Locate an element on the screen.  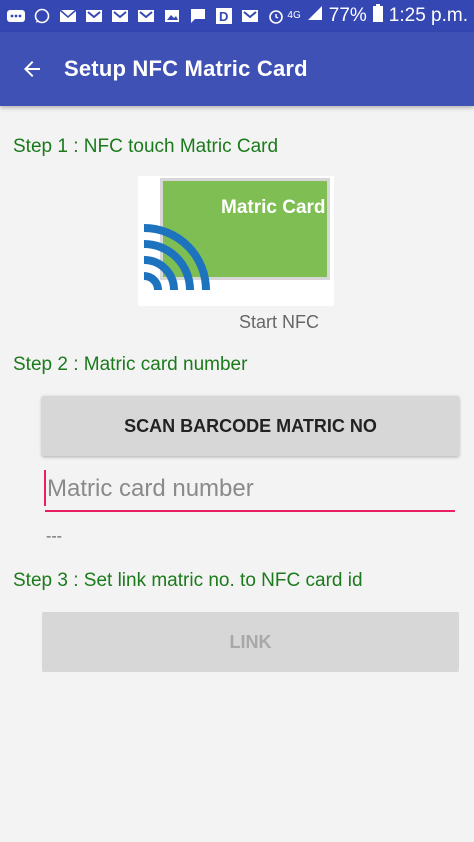
nfc-waves-icon is located at coordinates (176, 257).